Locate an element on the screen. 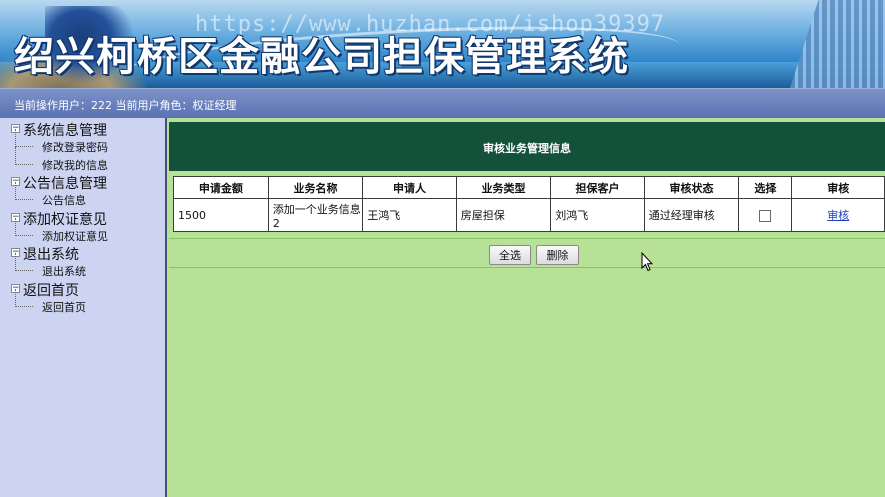 The image size is (885, 497). mouse-pointer-icon is located at coordinates (647, 262).